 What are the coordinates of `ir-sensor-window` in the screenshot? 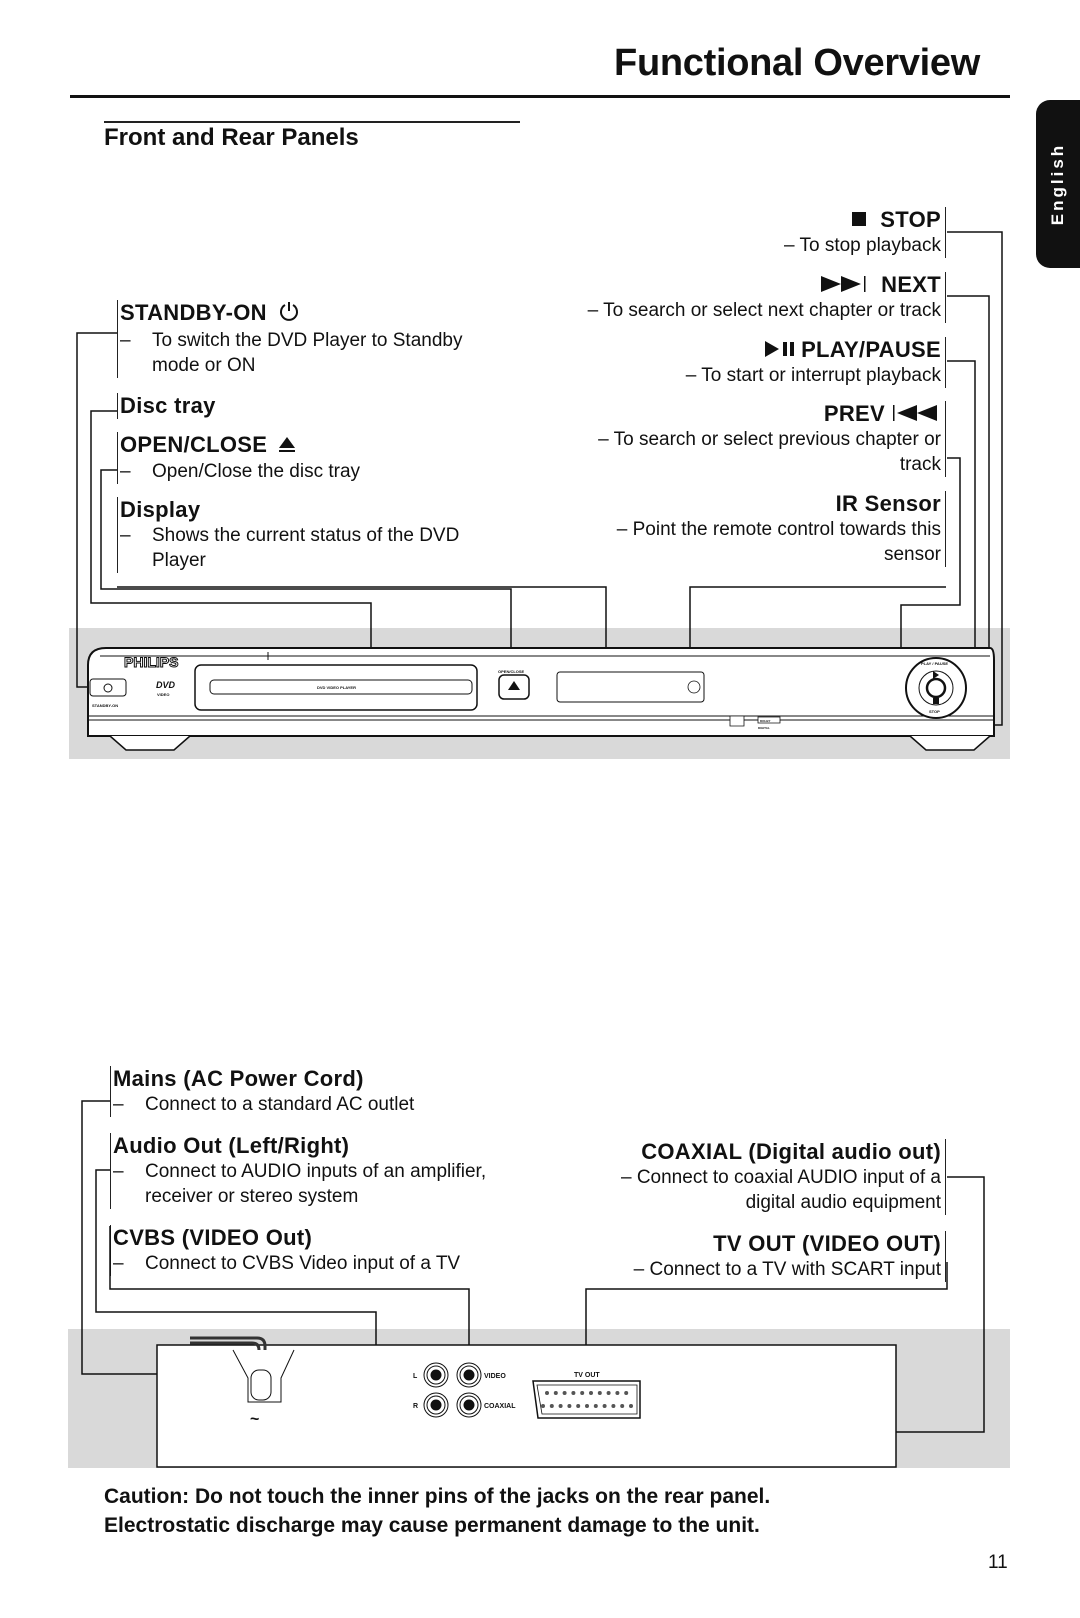 It's located at (694, 687).